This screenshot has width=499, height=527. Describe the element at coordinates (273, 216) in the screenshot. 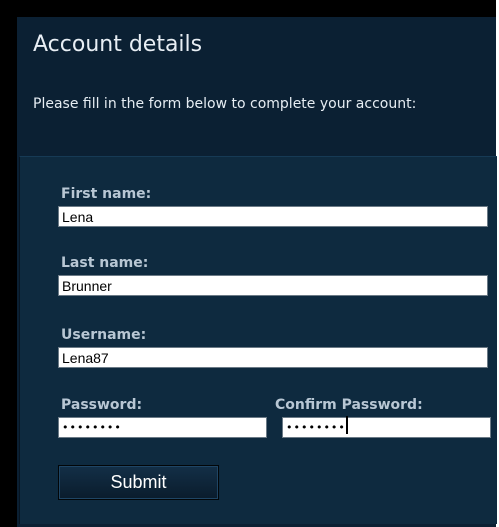

I see `first-name-field` at that location.